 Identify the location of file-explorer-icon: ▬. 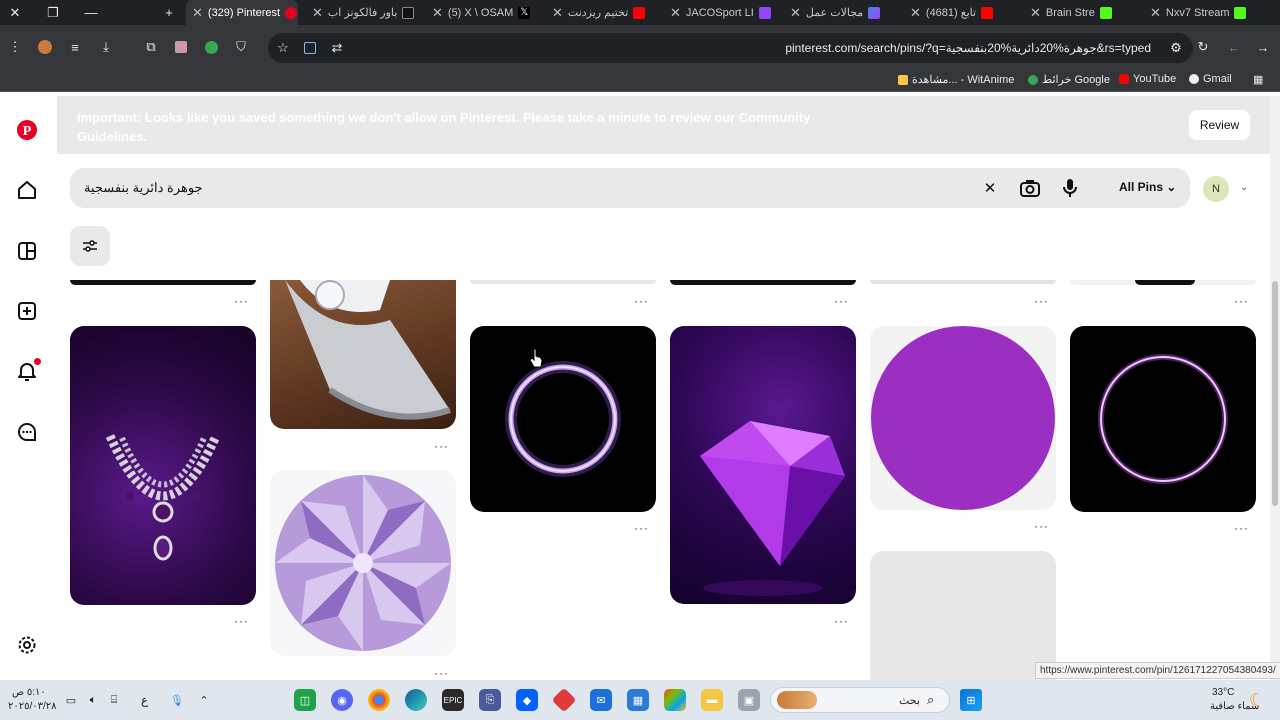
(712, 700).